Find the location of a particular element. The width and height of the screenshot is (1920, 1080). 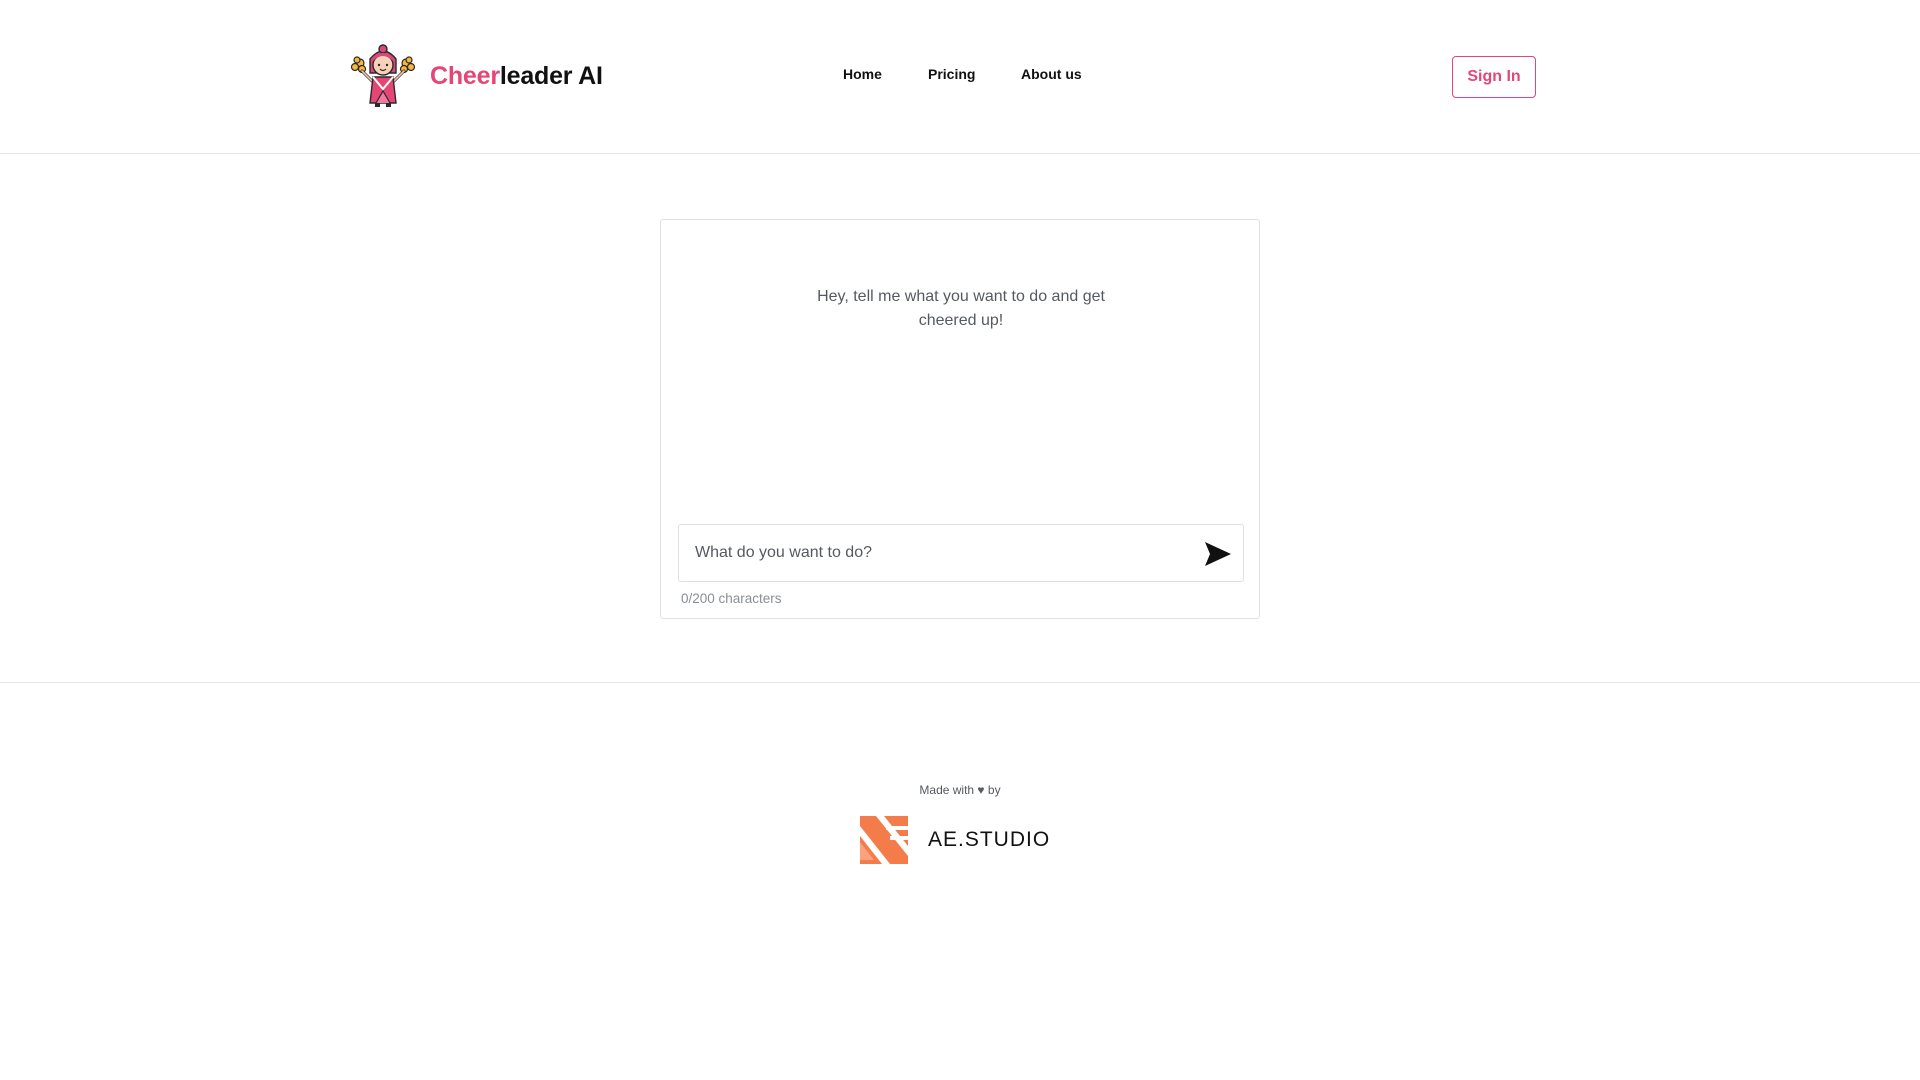

nav-about-us: About us is located at coordinates (1051, 74).